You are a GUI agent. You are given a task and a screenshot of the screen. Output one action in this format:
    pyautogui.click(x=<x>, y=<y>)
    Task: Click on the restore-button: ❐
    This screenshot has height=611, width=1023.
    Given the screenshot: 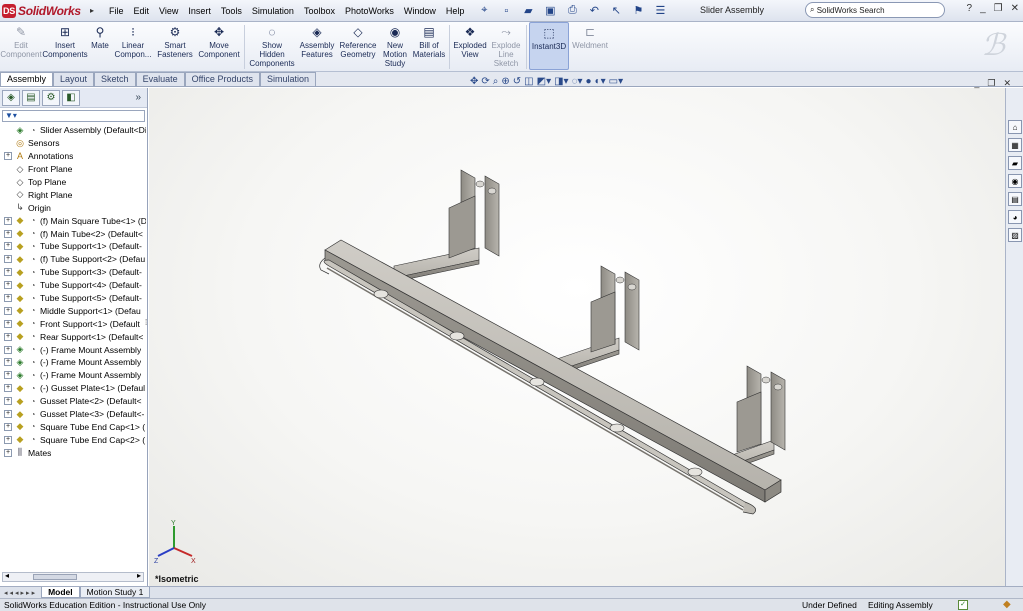 What is the action you would take?
    pyautogui.click(x=998, y=8)
    